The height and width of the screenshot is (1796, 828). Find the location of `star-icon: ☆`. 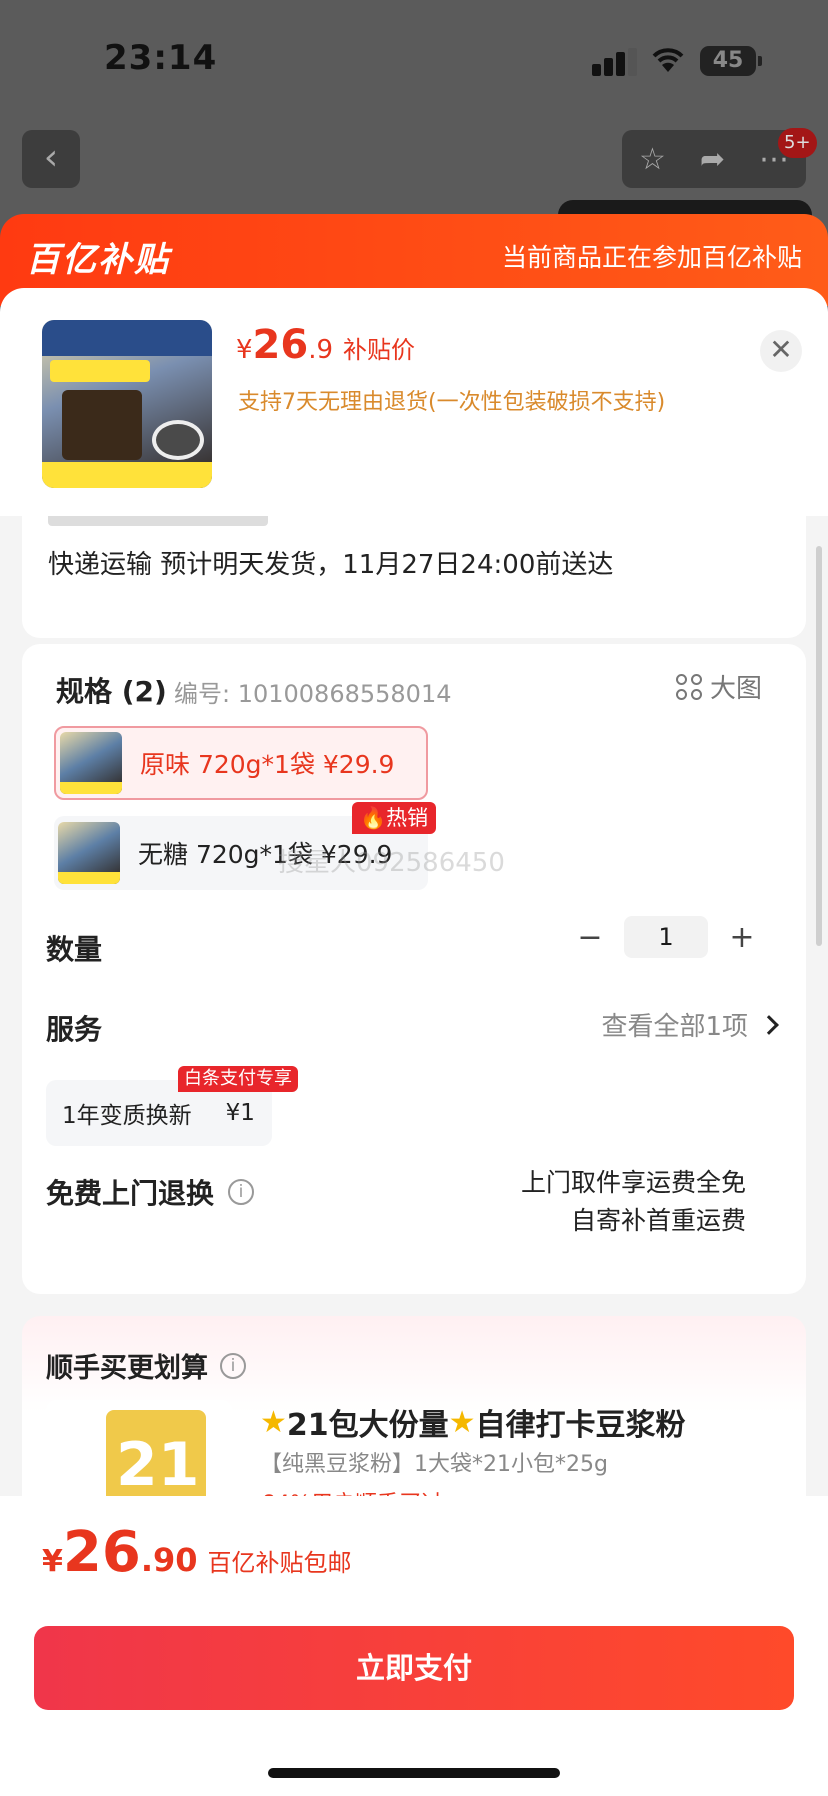

star-icon: ☆ is located at coordinates (652, 159).